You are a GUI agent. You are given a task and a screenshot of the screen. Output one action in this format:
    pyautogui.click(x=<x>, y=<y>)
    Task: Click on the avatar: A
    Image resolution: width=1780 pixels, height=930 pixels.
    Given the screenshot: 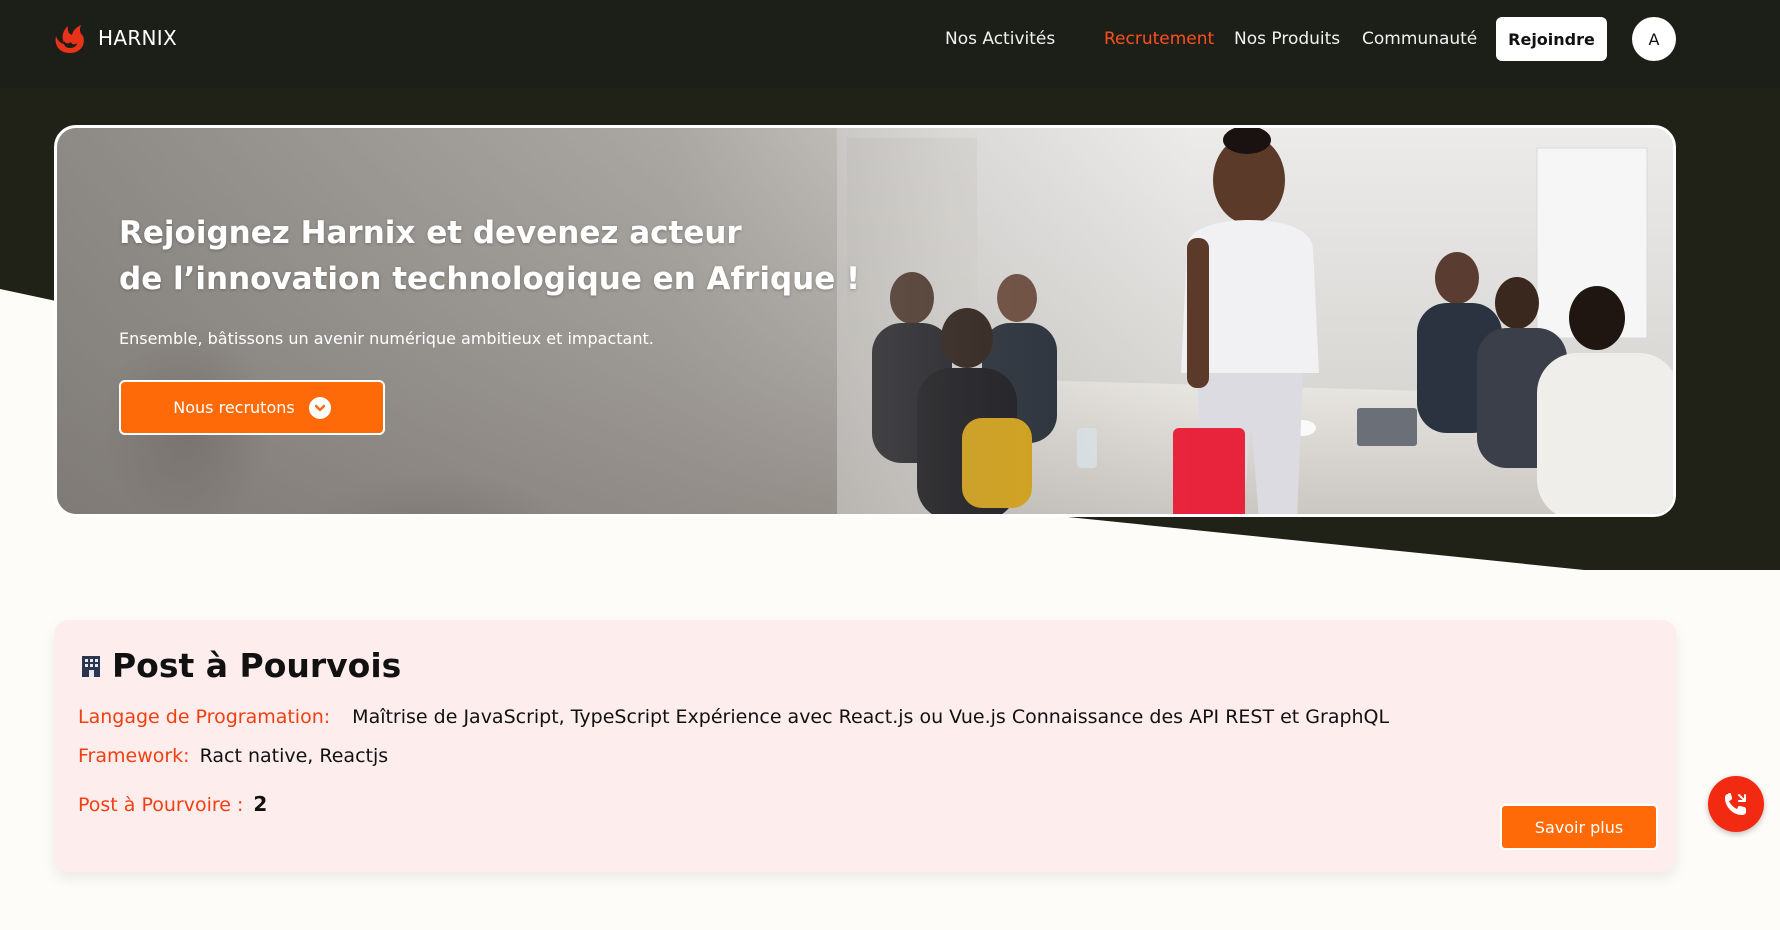 What is the action you would take?
    pyautogui.click(x=1654, y=39)
    